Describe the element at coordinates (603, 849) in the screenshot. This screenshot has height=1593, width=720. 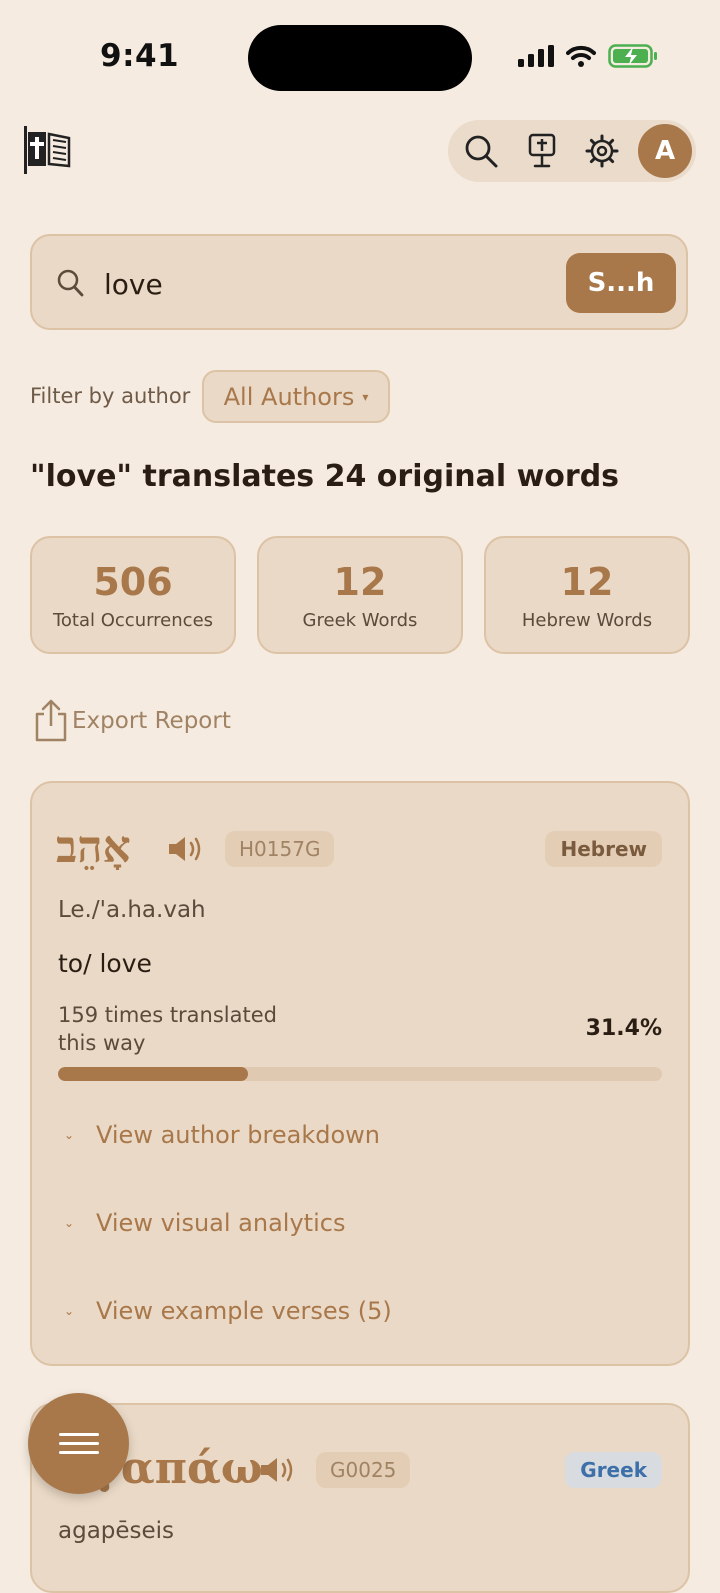
I see `language-badge: Hebrew` at that location.